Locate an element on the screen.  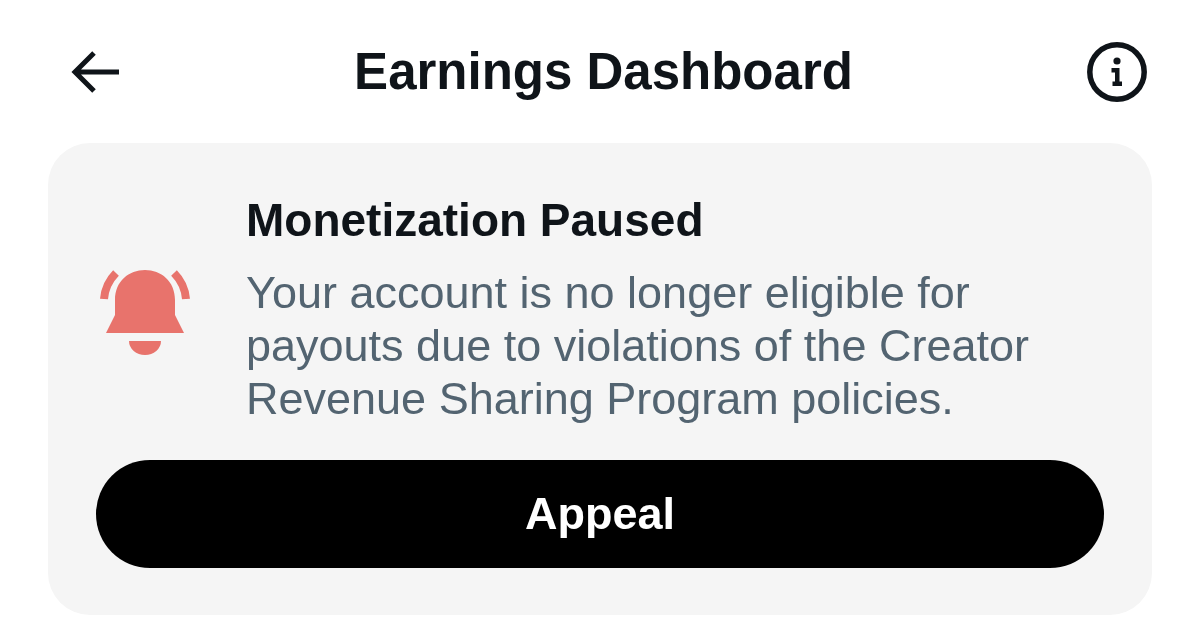
info-icon is located at coordinates (1117, 71).